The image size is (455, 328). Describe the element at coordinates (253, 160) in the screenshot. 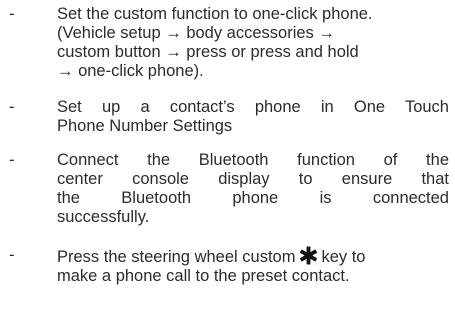

I see `text-line: Connect the Bluetooth function of the` at that location.